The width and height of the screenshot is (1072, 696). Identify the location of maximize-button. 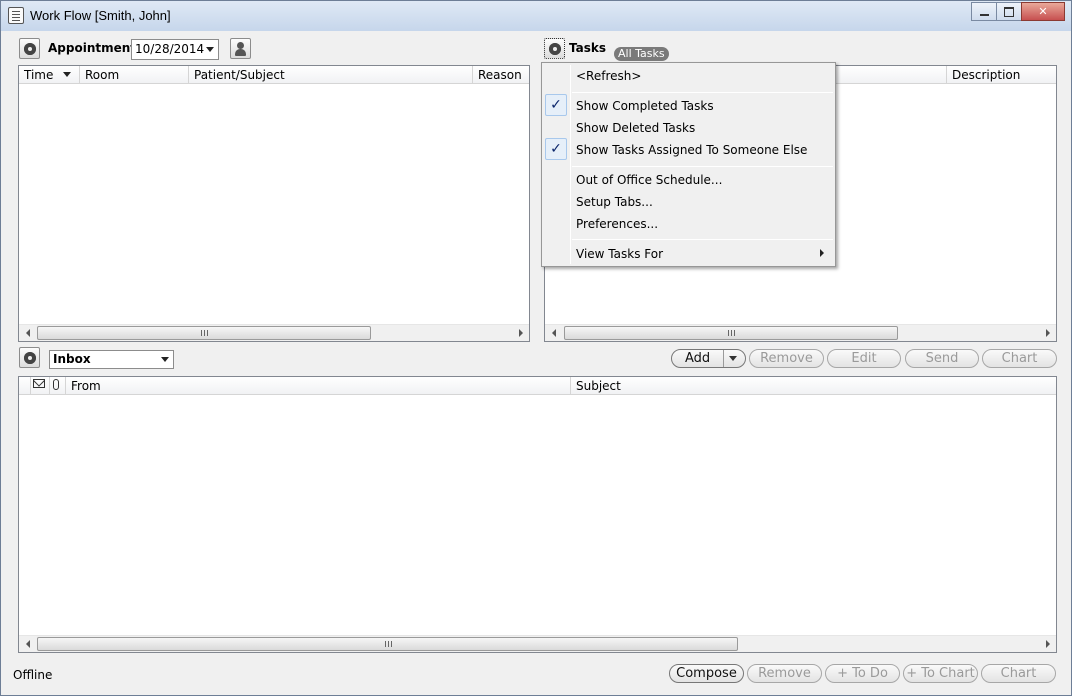
(1009, 11).